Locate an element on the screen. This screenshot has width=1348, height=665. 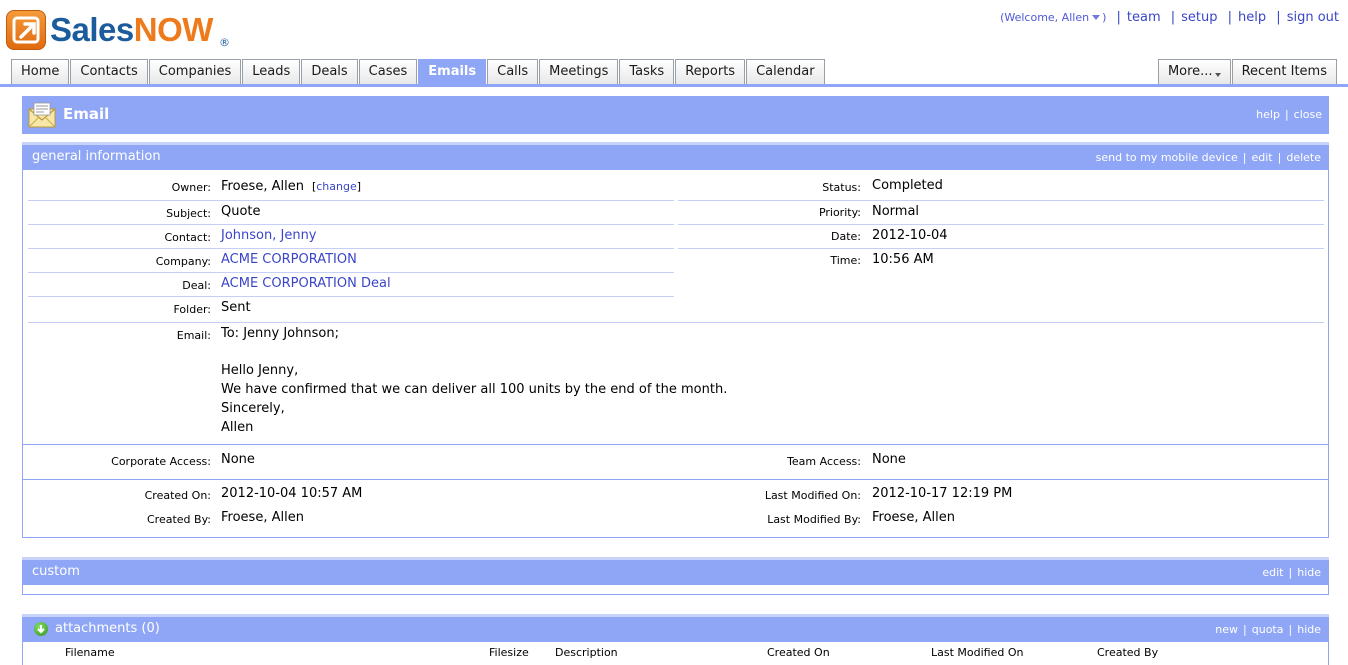
column-header-description: Description is located at coordinates (586, 652).